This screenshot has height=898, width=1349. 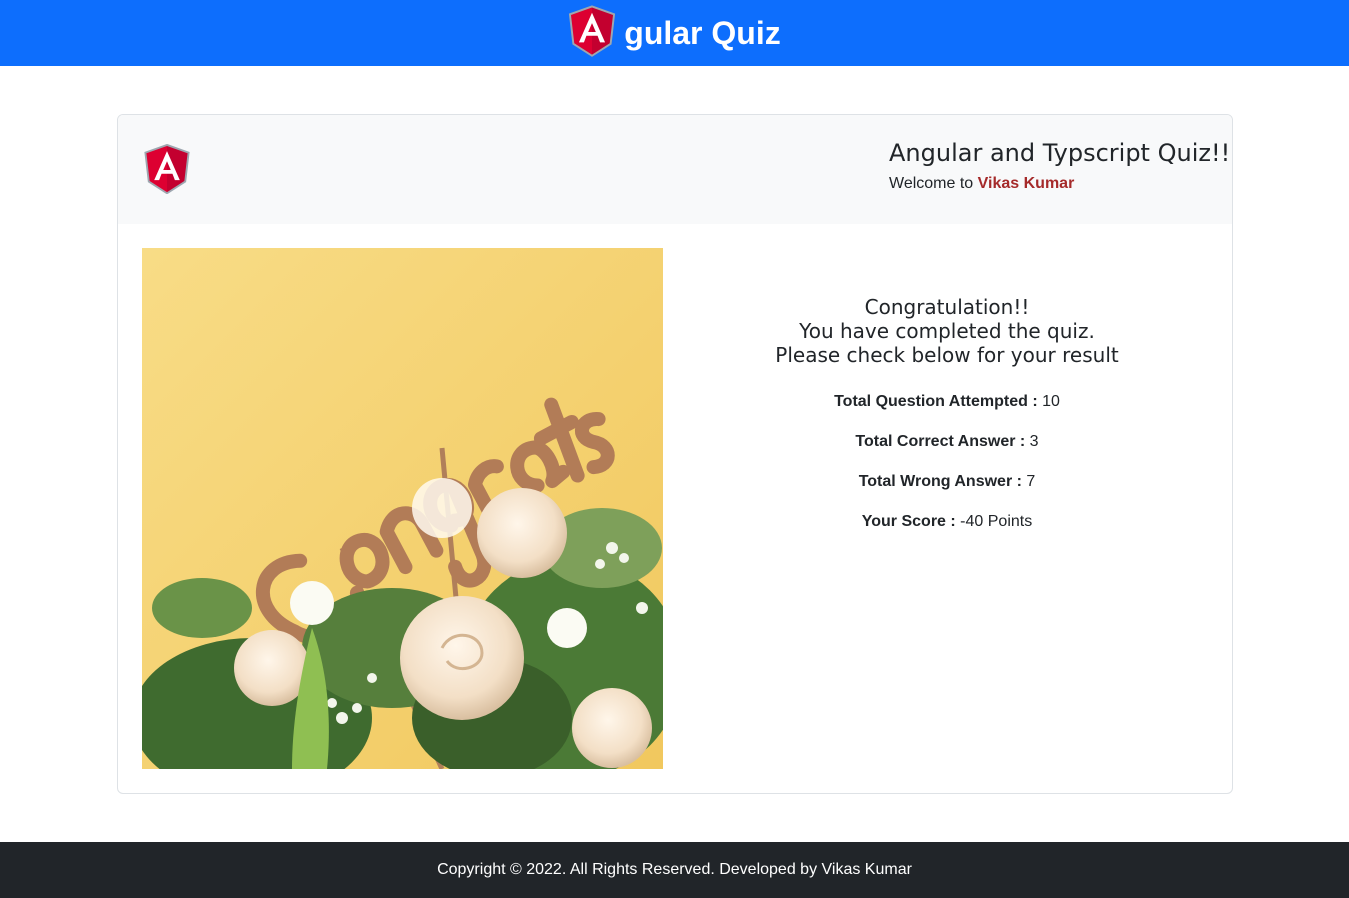 What do you see at coordinates (931, 183) in the screenshot?
I see `welcome-prefix: Welcome to` at bounding box center [931, 183].